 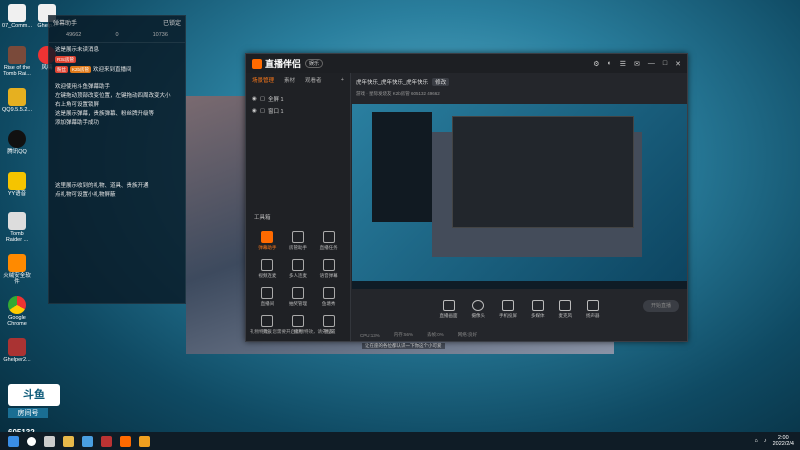 What do you see at coordinates (49, 441) in the screenshot?
I see `task-view-icon` at bounding box center [49, 441].